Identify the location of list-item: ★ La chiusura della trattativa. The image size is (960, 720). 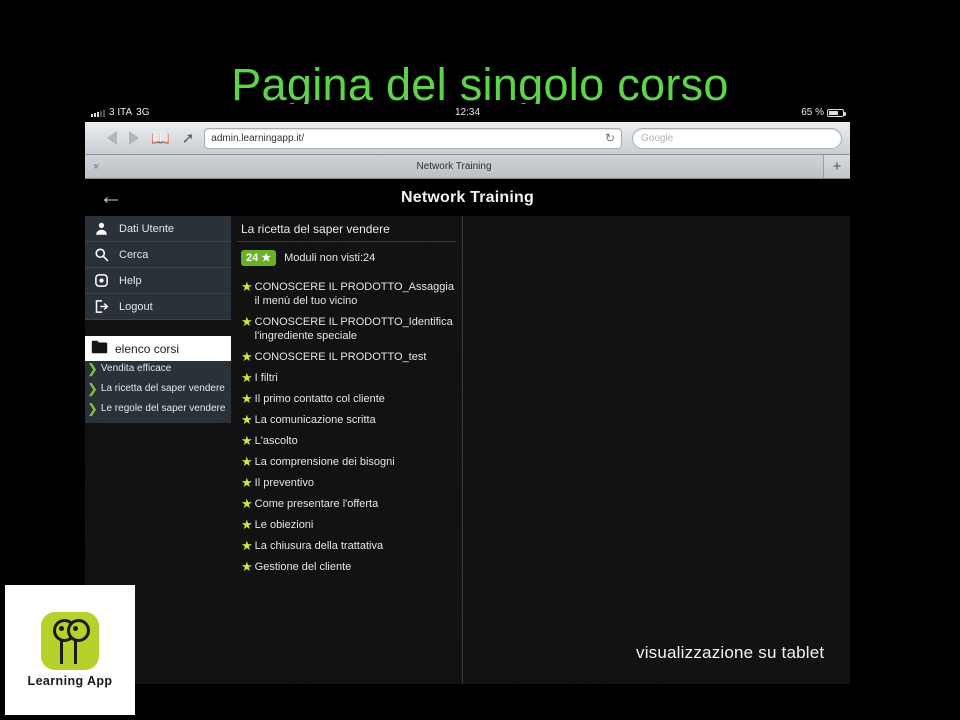
(346, 549).